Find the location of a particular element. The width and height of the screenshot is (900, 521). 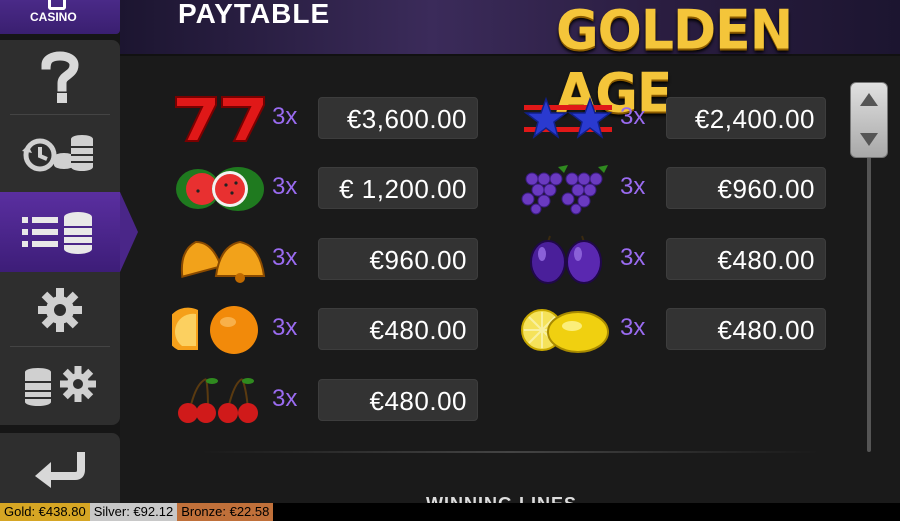

silver-jackpot: Silver: €92.12 is located at coordinates (133, 512).